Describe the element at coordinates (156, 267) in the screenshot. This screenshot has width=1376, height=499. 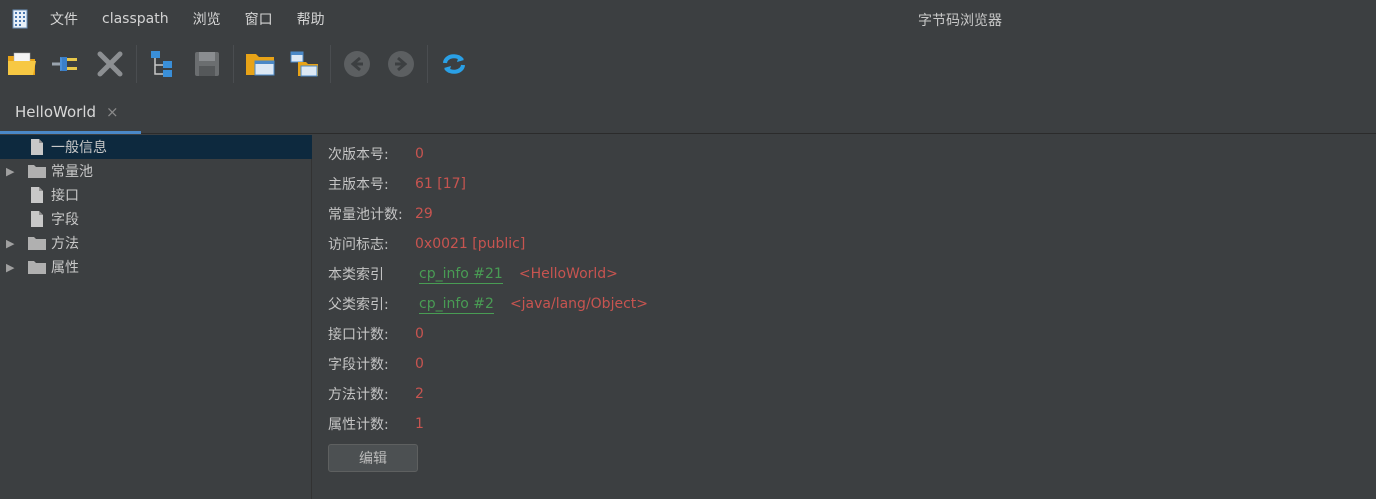
I see `tree-item-attributes: ▶ 属性` at that location.